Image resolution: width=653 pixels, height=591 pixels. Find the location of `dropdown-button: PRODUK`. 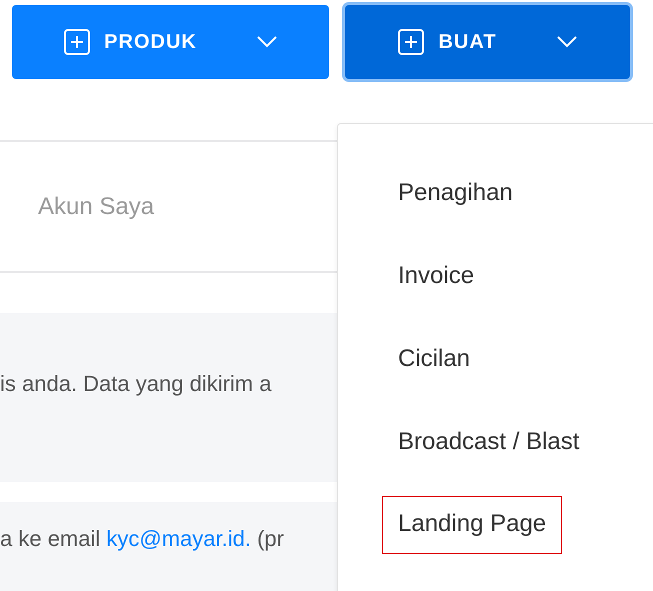

dropdown-button: PRODUK is located at coordinates (170, 42).